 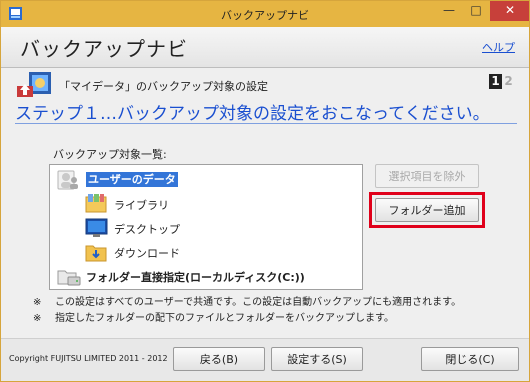 What do you see at coordinates (163, 86) in the screenshot?
I see `step-breadcrumb: 「マイデータ」のバックアップ対象の設定` at bounding box center [163, 86].